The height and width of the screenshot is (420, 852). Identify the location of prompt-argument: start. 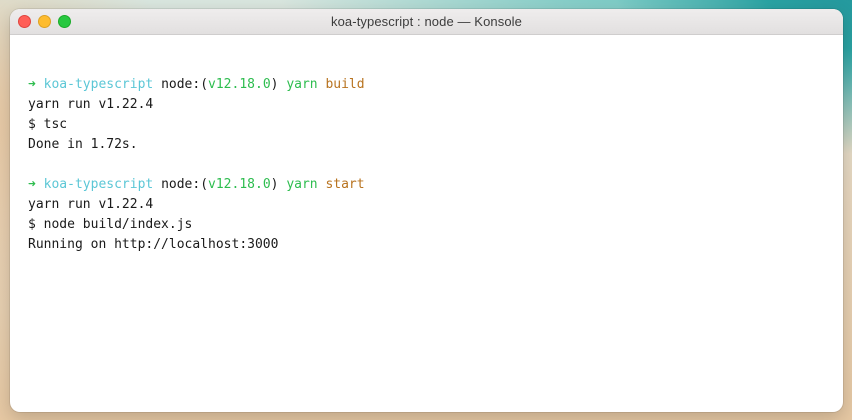
(345, 184).